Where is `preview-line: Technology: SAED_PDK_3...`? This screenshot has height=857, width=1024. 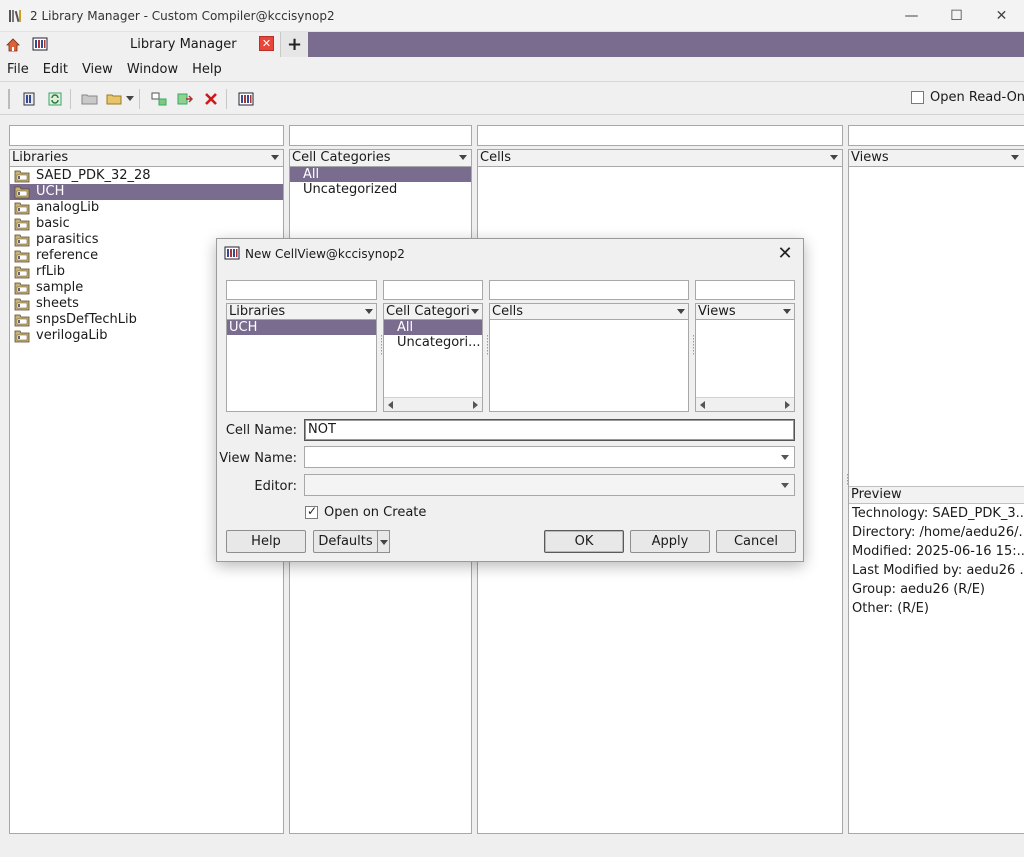 preview-line: Technology: SAED_PDK_3... is located at coordinates (938, 513).